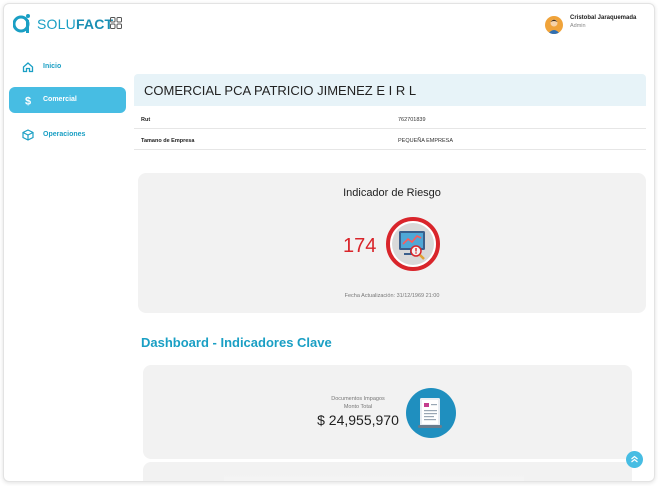  Describe the element at coordinates (146, 120) in the screenshot. I see `info-key: Rut` at that location.